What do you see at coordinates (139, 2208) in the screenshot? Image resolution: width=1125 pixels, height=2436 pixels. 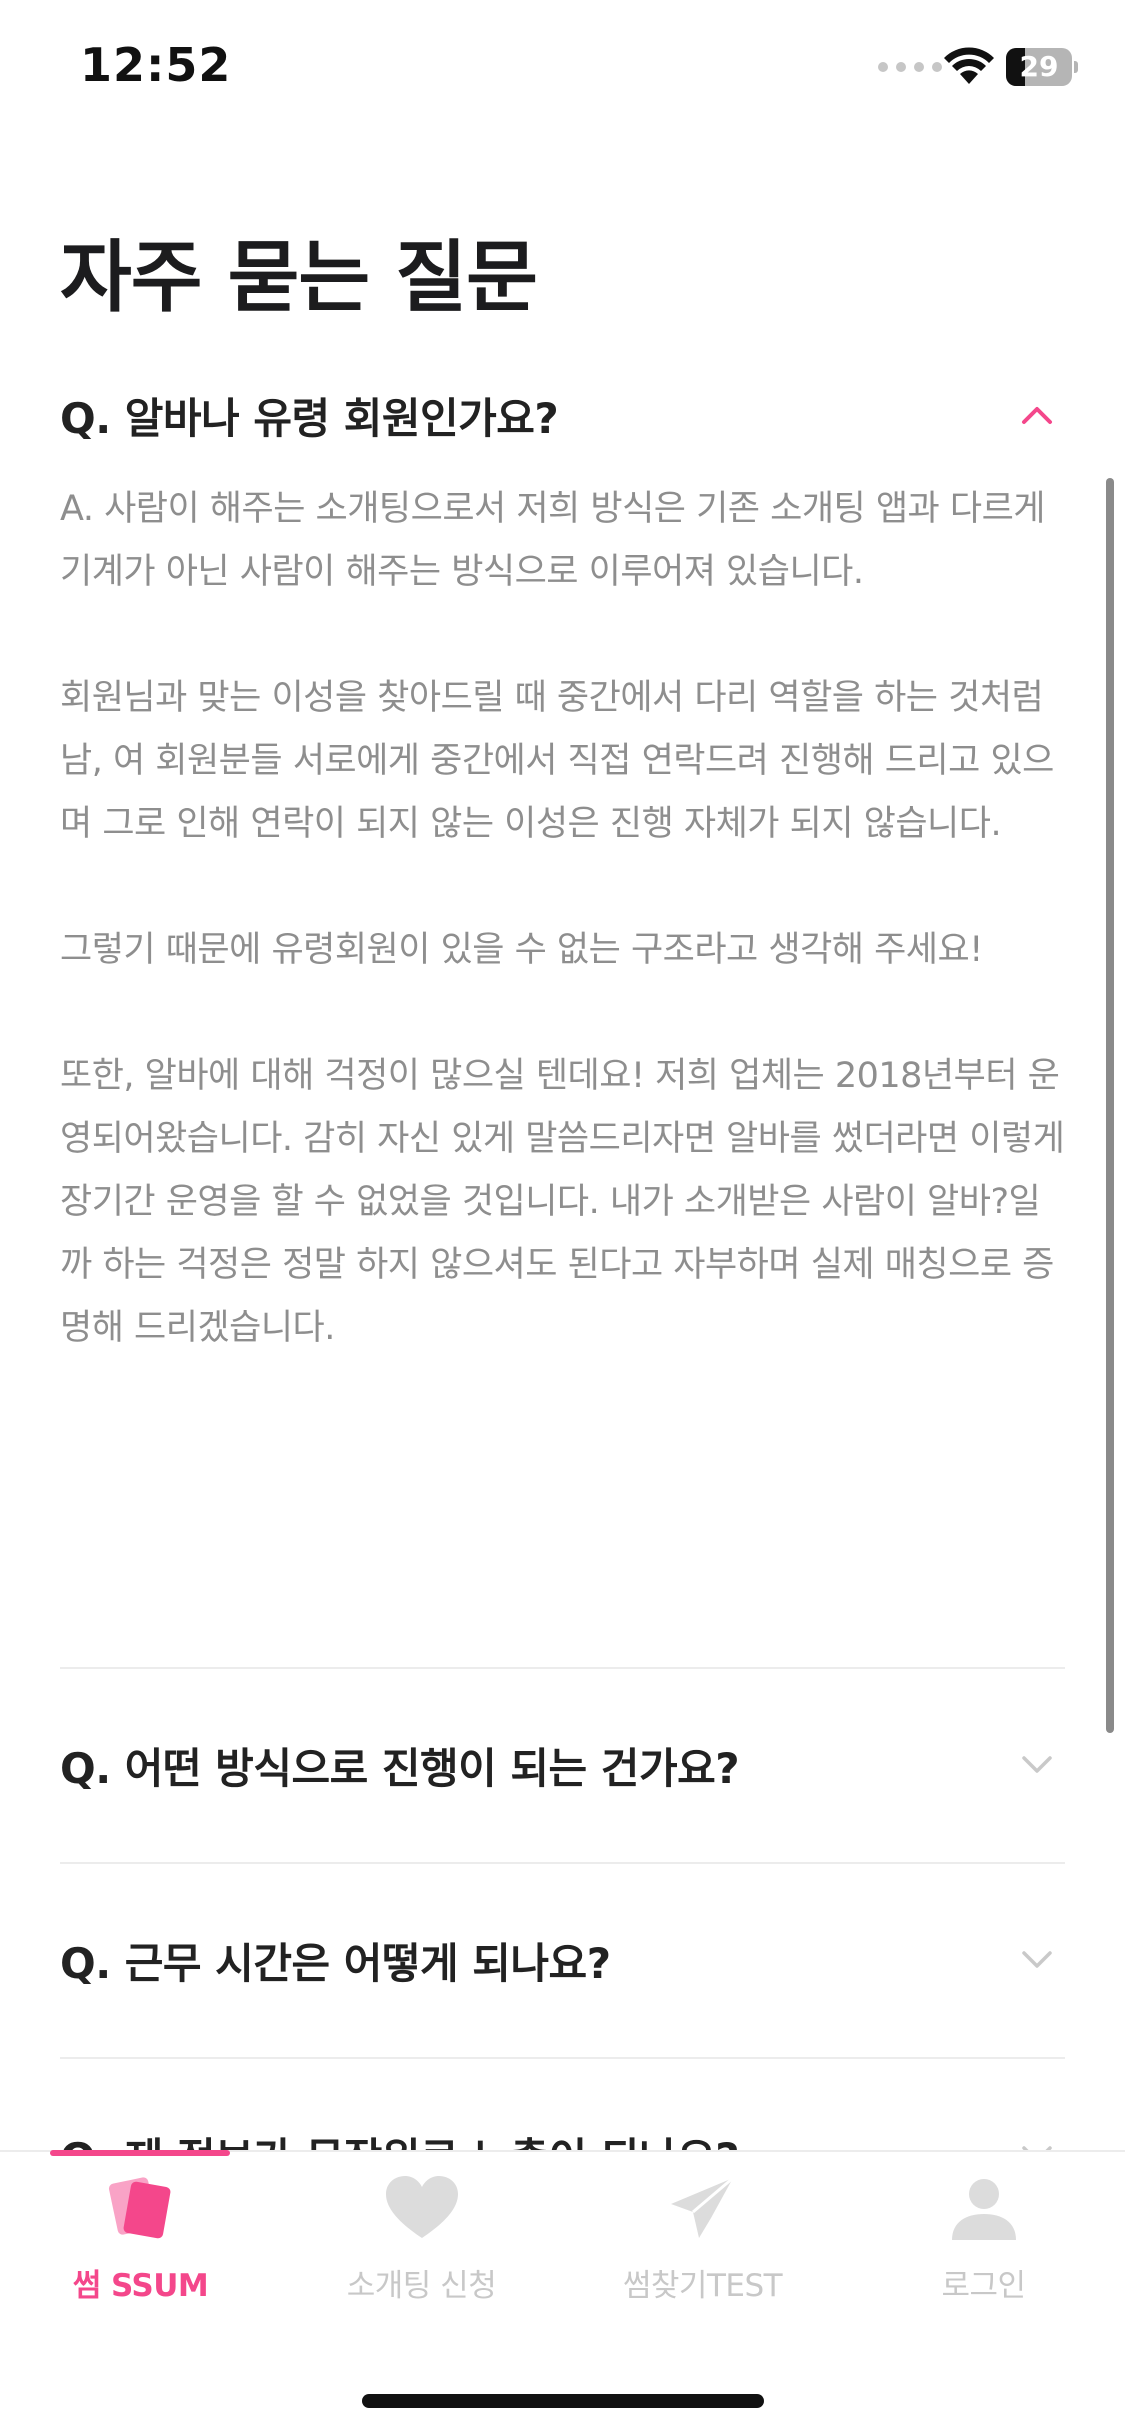 I see `cards-icon` at bounding box center [139, 2208].